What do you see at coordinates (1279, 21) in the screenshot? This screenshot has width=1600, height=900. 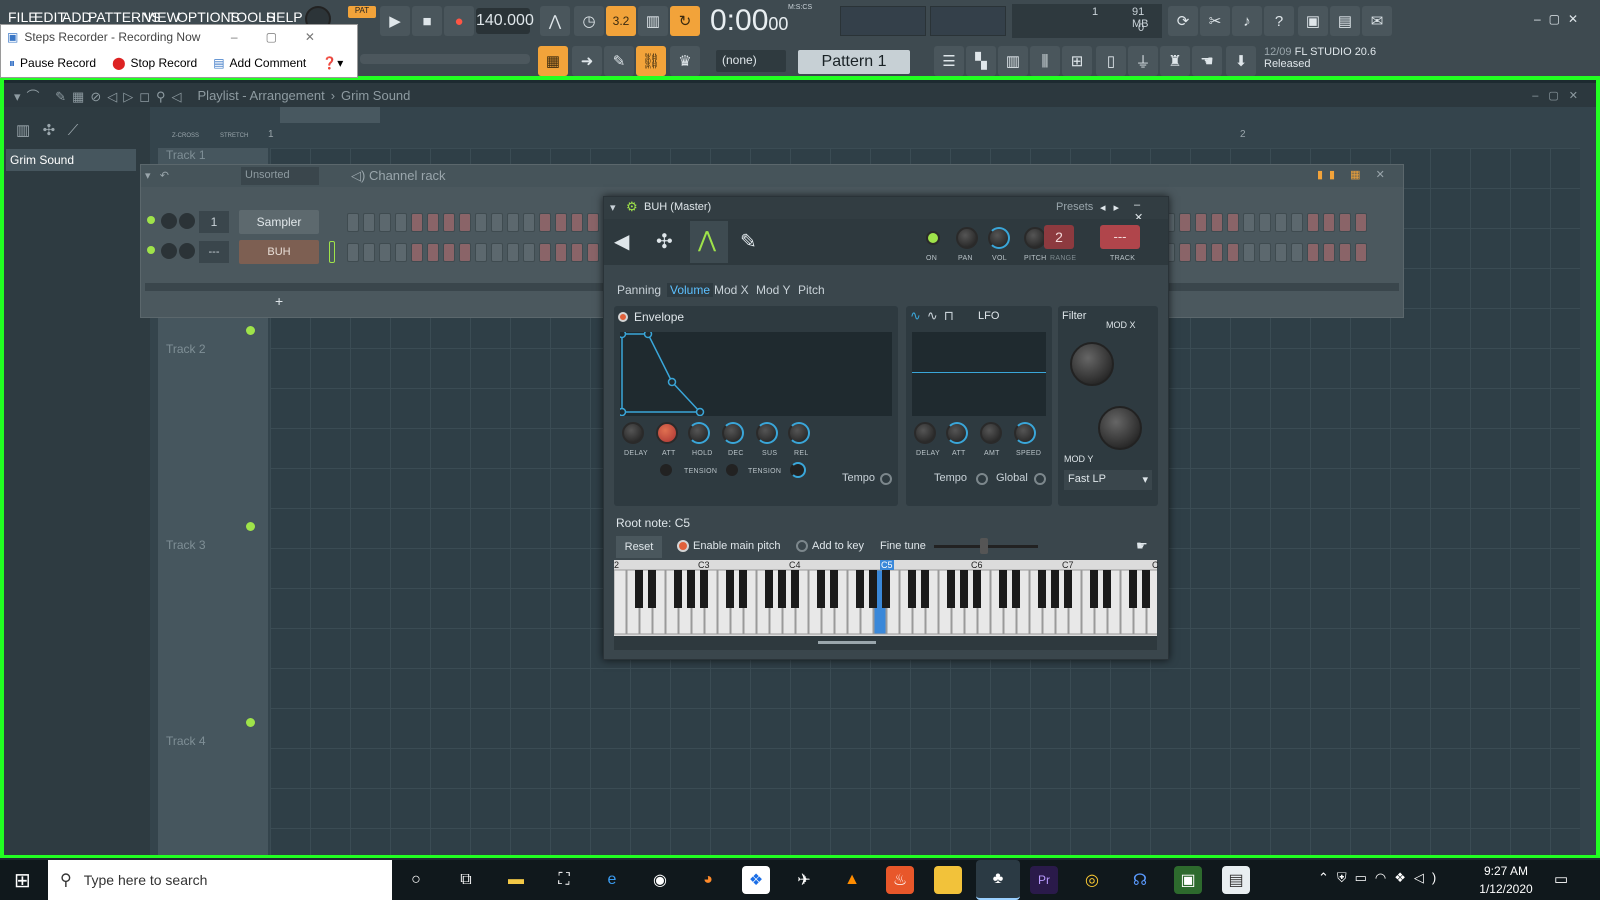 I see `help-button: ?` at bounding box center [1279, 21].